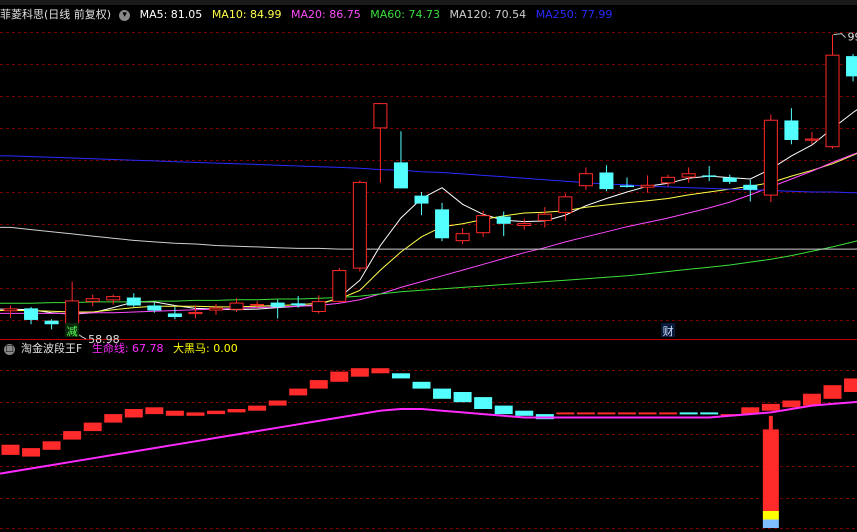  I want to click on ma-line-ma250, so click(428, 174).